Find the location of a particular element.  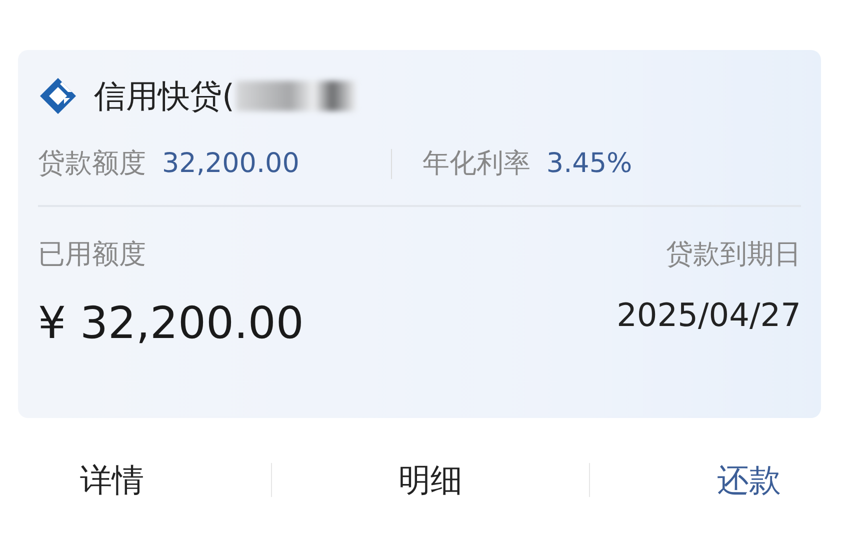

field-value: 32,200.00 is located at coordinates (231, 164).